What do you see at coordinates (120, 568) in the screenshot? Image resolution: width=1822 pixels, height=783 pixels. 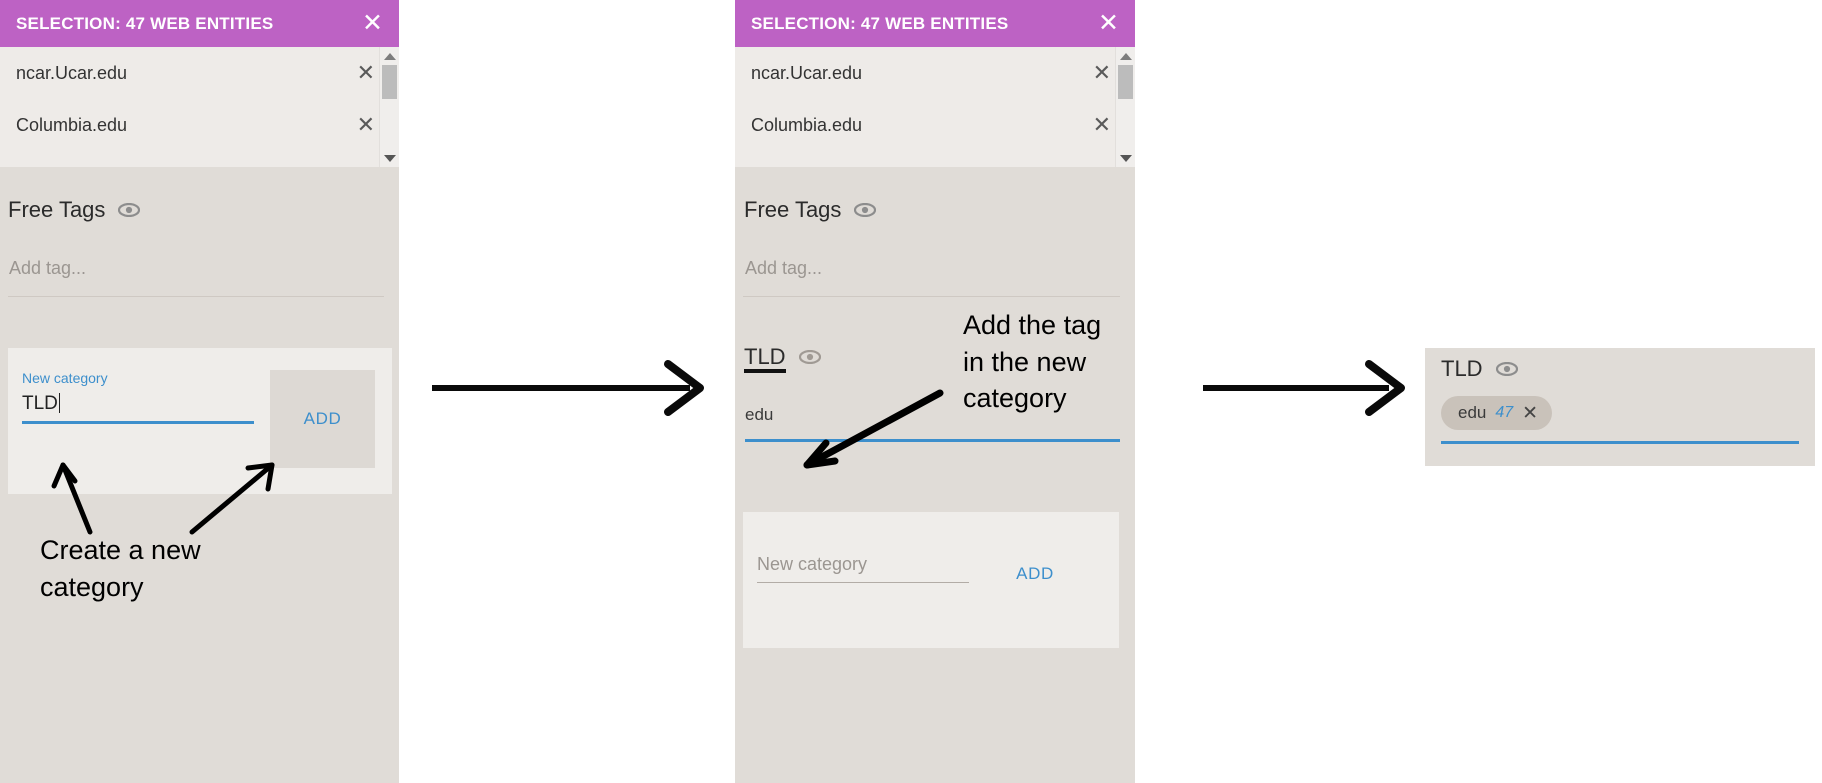 I see `annotation-create-category: Create a new category` at bounding box center [120, 568].